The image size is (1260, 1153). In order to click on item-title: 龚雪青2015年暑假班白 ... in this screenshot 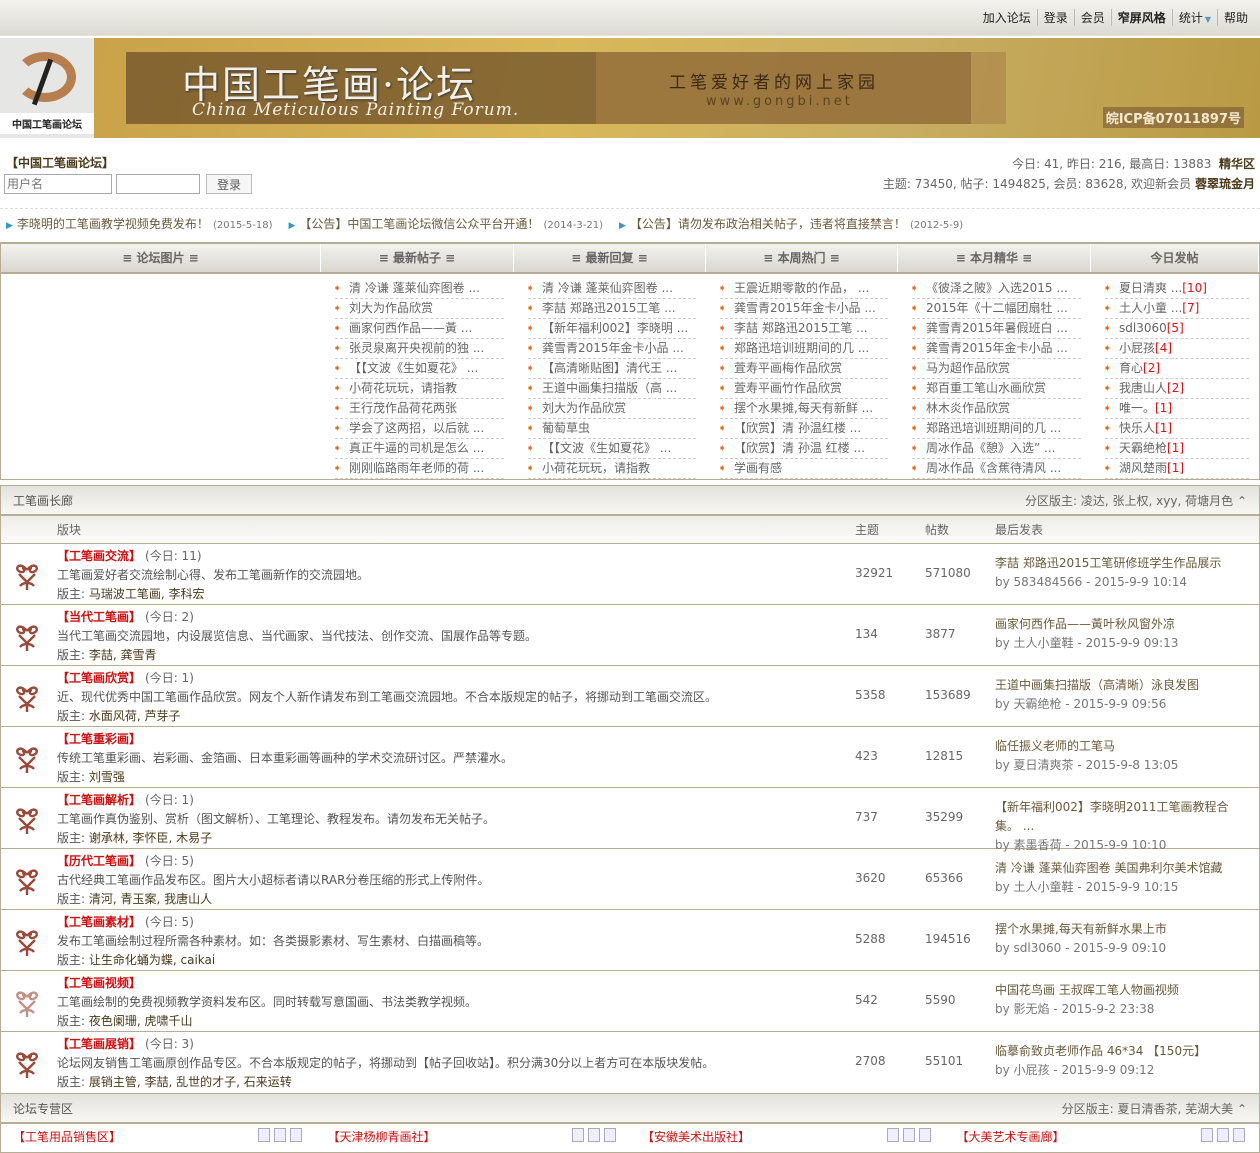, I will do `click(997, 328)`.